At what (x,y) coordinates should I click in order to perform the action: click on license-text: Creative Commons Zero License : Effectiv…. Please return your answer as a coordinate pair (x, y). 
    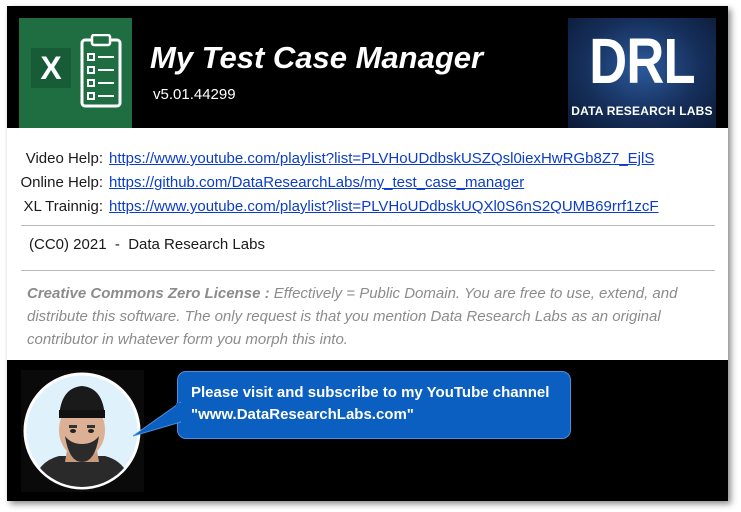
    Looking at the image, I should click on (372, 316).